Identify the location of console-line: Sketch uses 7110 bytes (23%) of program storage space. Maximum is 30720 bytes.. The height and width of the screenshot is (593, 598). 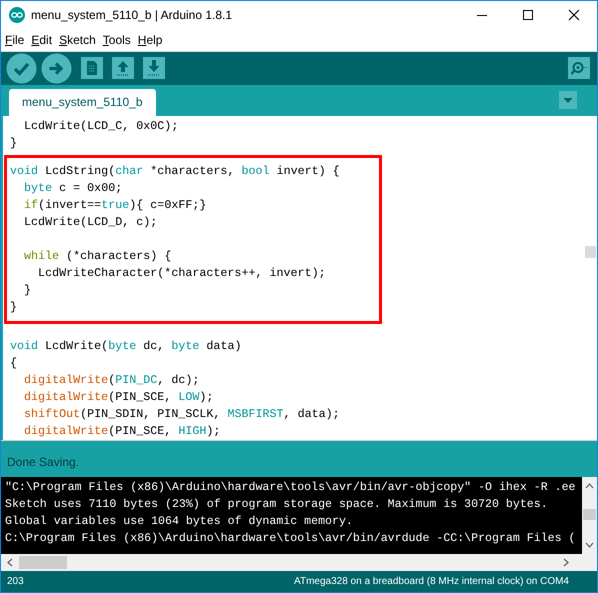
(276, 505).